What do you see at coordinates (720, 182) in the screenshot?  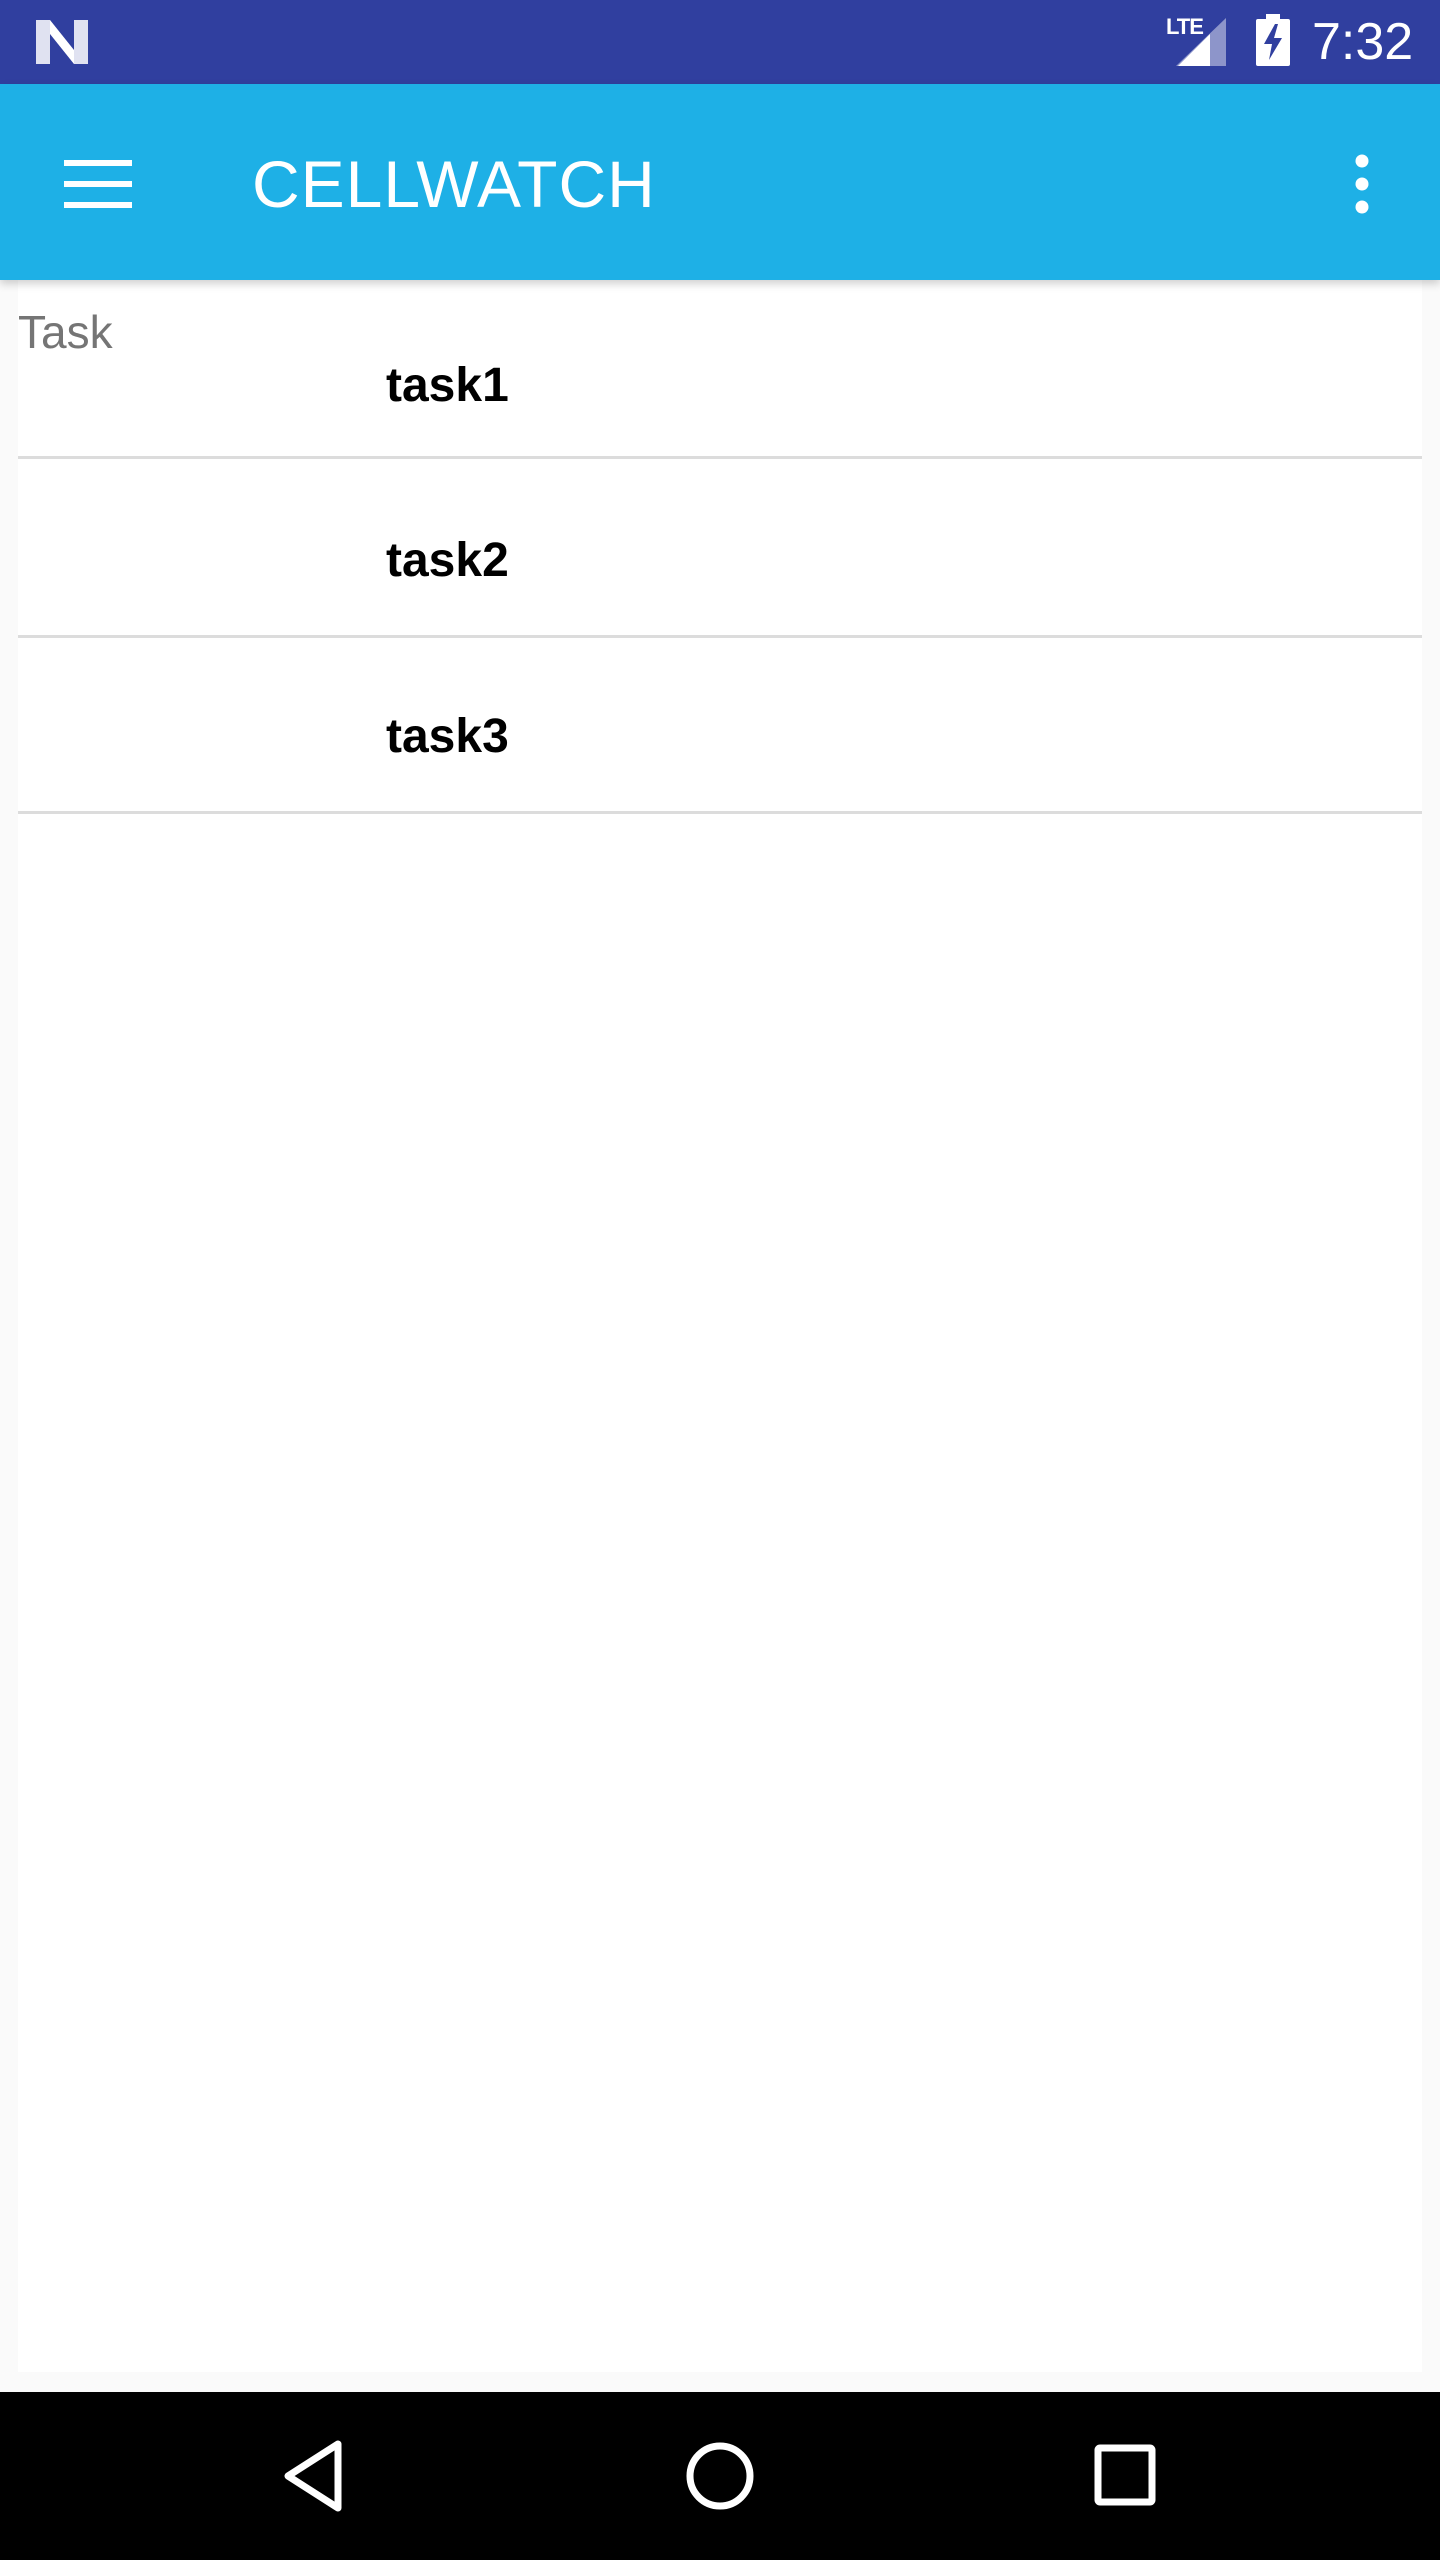 I see `app-bar: CELLWATCH` at bounding box center [720, 182].